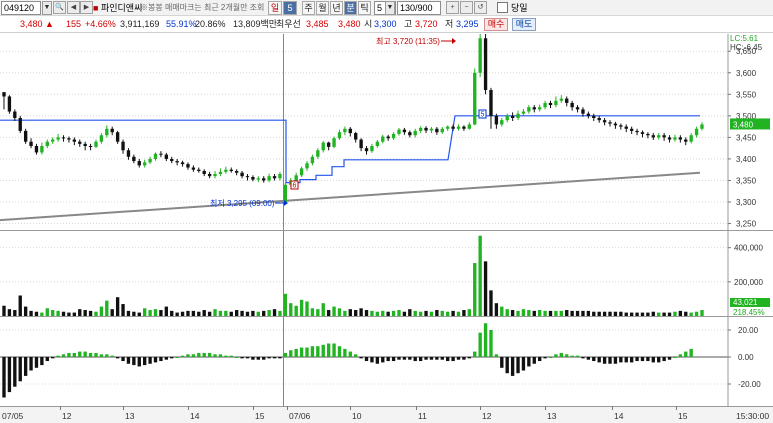 The height and width of the screenshot is (423, 773). What do you see at coordinates (746, 202) in the screenshot?
I see `price-tick-label: 3,300` at bounding box center [746, 202].